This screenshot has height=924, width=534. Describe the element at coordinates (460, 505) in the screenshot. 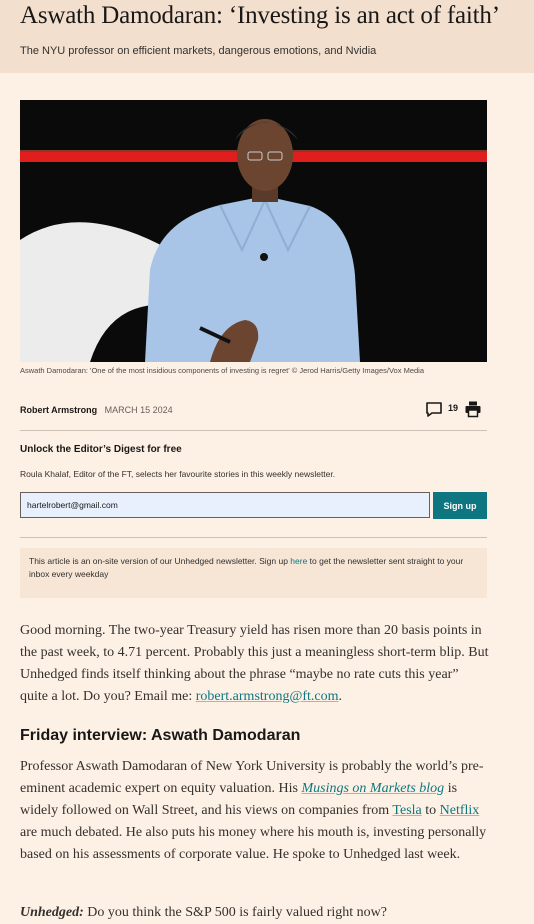

I see `sign-up-button: Sign up` at that location.